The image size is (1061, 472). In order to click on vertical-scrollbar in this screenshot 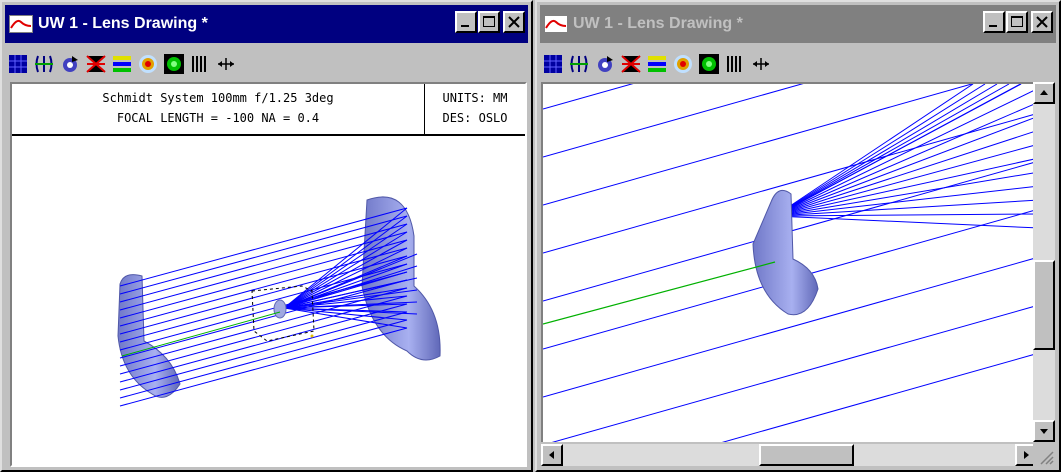, I will do `click(1044, 262)`.